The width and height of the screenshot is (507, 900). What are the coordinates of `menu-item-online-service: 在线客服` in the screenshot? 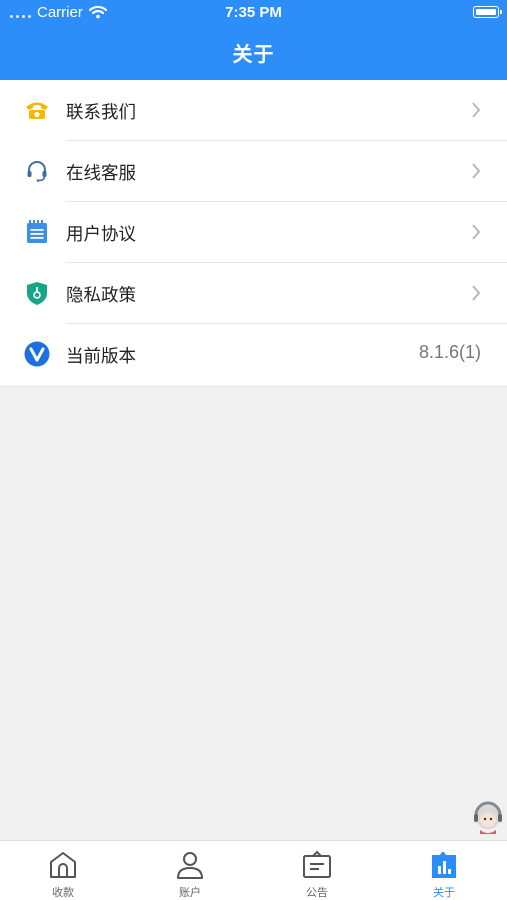 It's located at (253, 171).